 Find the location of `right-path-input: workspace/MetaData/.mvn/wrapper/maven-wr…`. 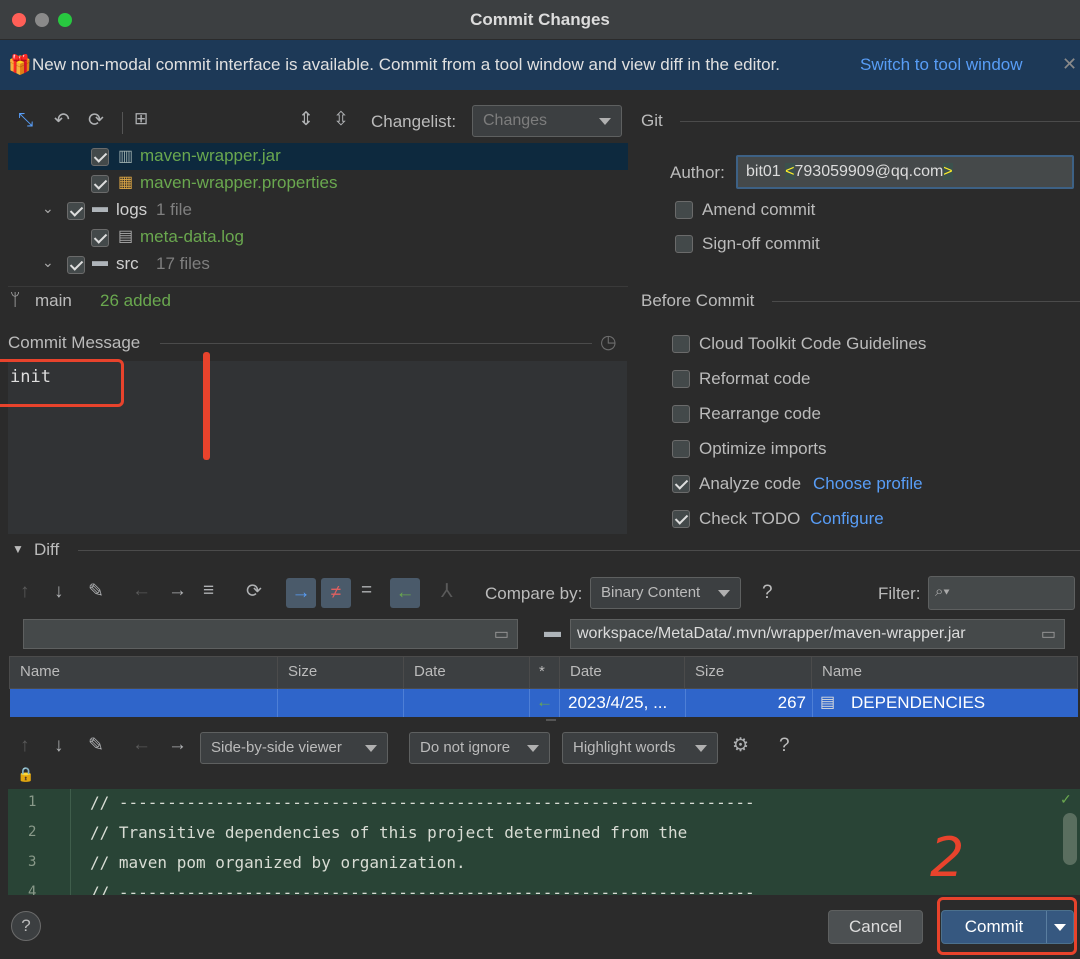

right-path-input: workspace/MetaData/.mvn/wrapper/maven-wr… is located at coordinates (817, 634).